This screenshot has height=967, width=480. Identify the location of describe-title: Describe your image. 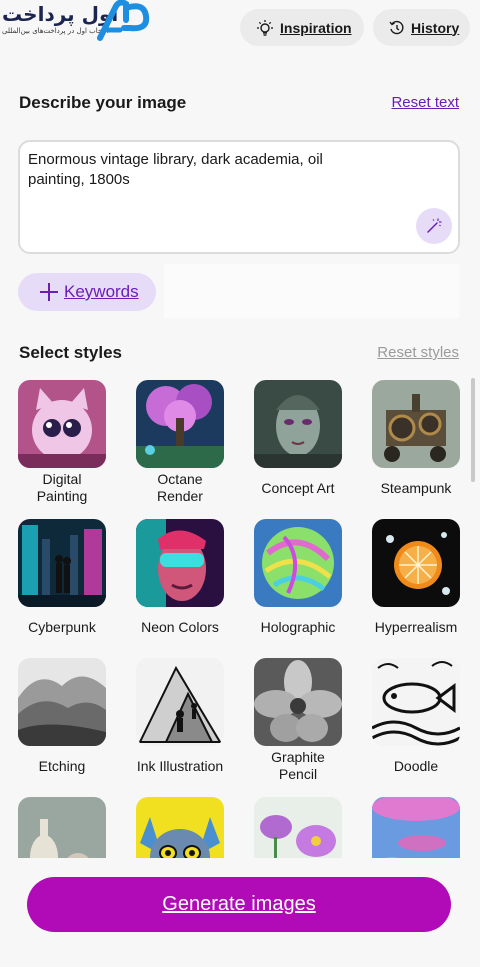
(103, 102).